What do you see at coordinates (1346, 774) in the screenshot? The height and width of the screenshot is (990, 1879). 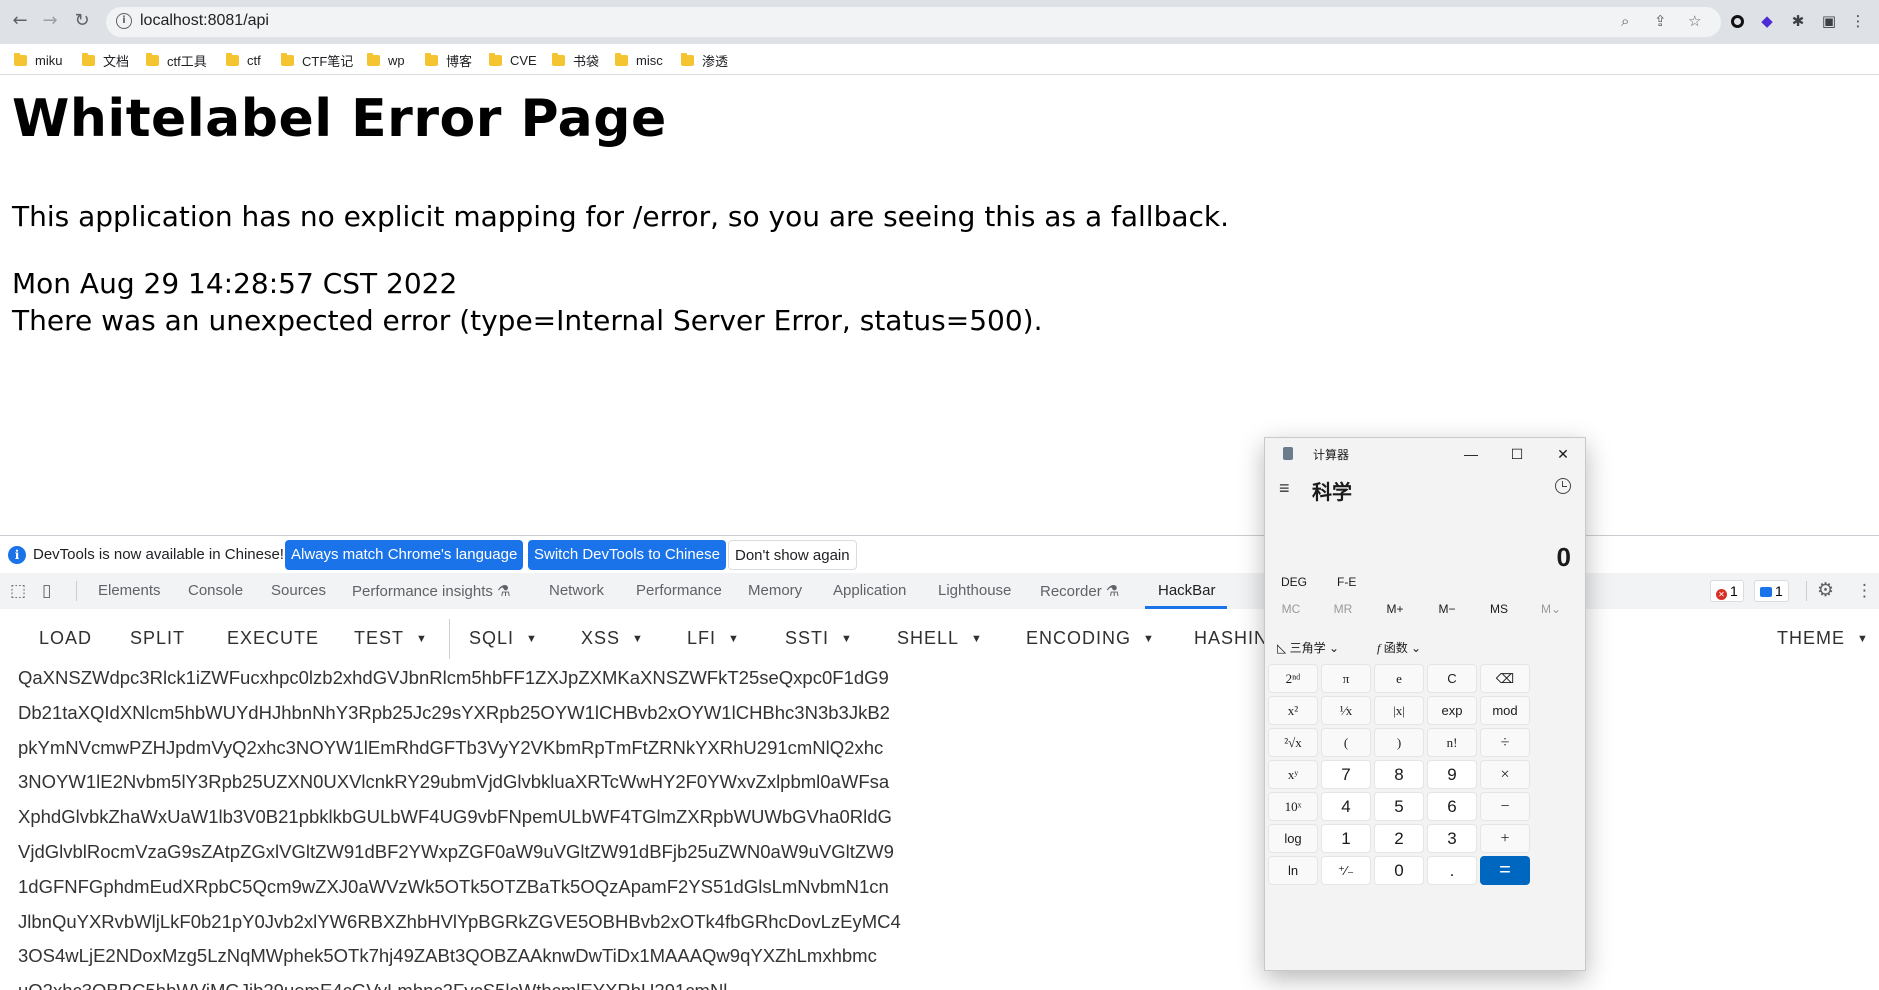 I see `digit-7-key: 7` at bounding box center [1346, 774].